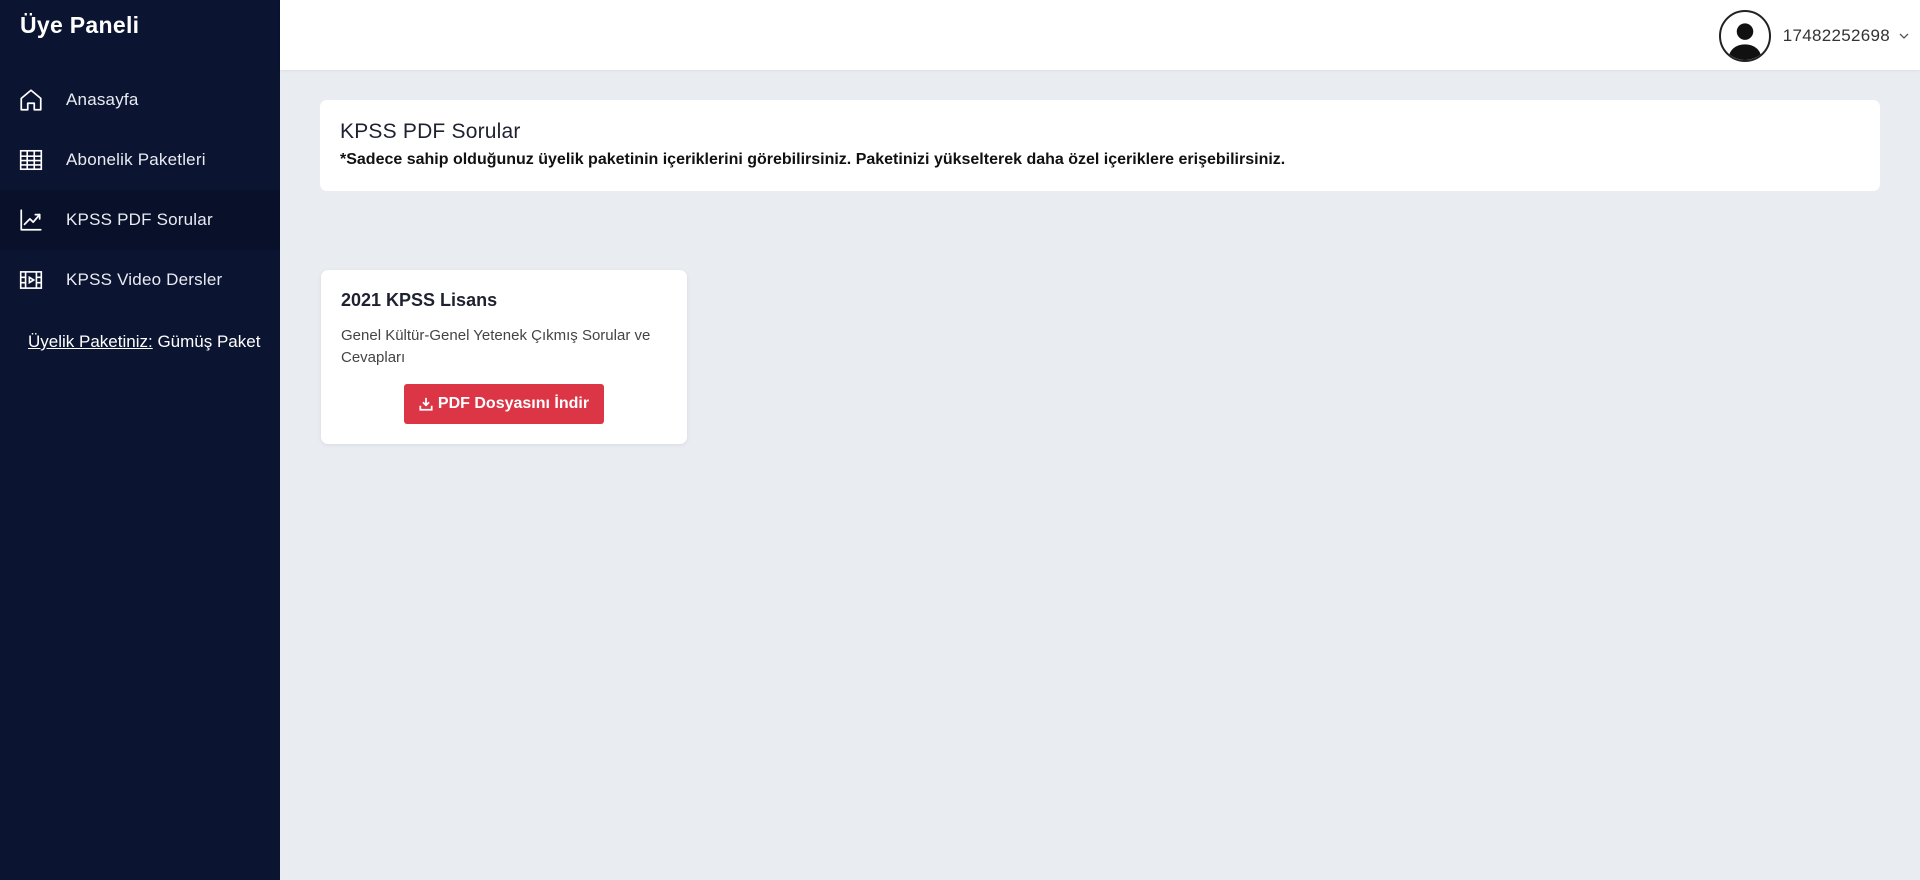 The width and height of the screenshot is (1920, 880). Describe the element at coordinates (31, 280) in the screenshot. I see `film-icon` at that location.